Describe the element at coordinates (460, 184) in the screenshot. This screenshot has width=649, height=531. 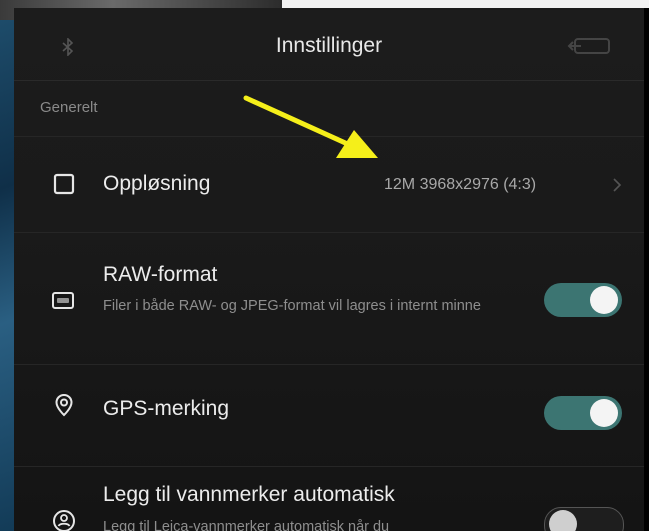
I see `resolution-value: 12M 3968x2976 (4:3)` at that location.